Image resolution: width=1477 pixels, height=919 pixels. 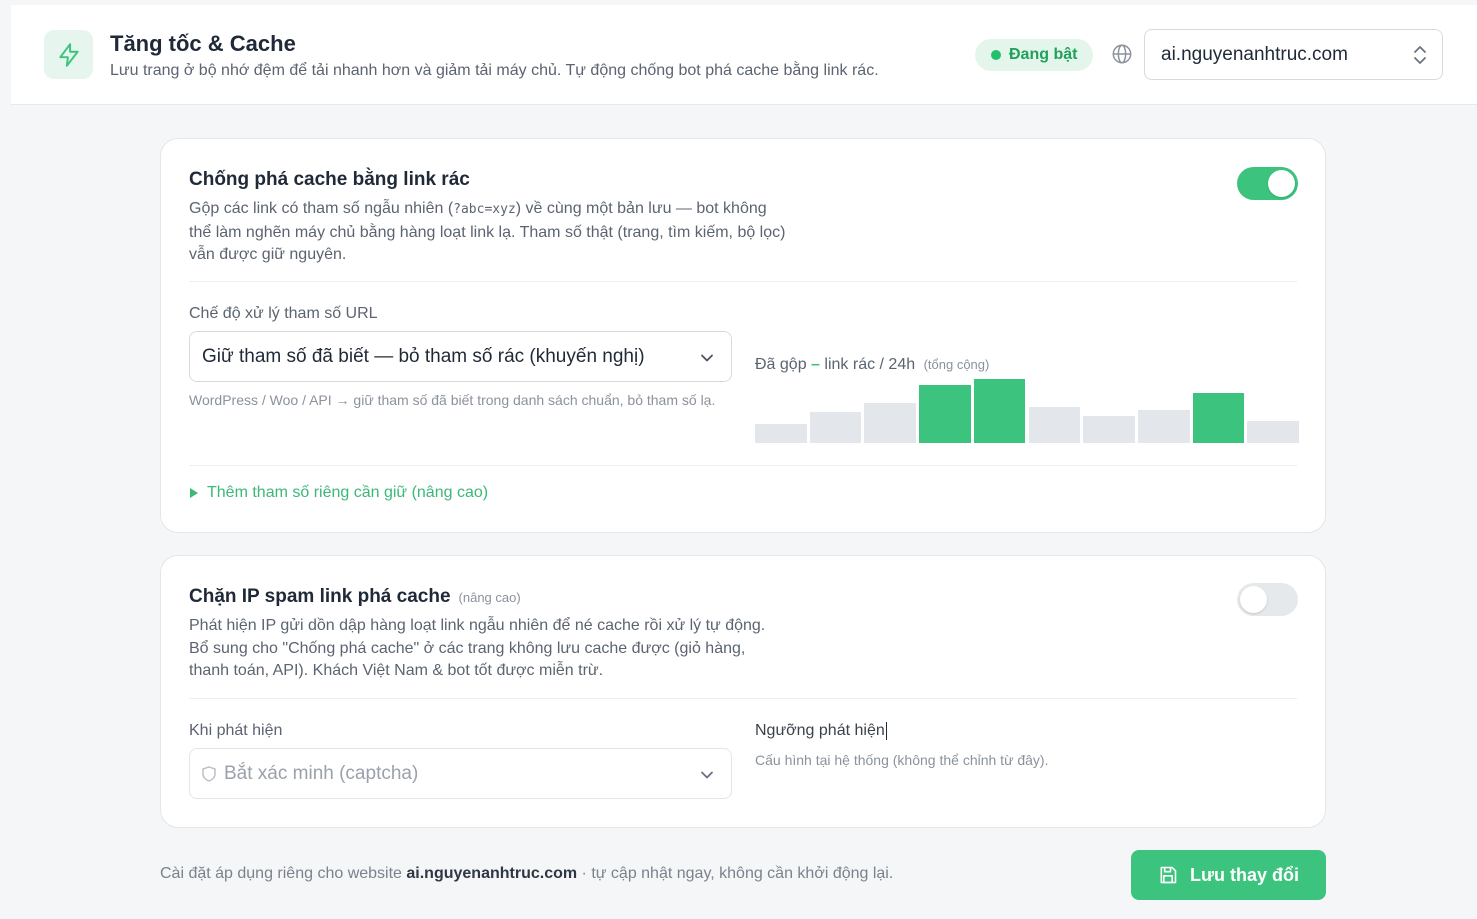 I want to click on text-cursor, so click(x=886, y=731).